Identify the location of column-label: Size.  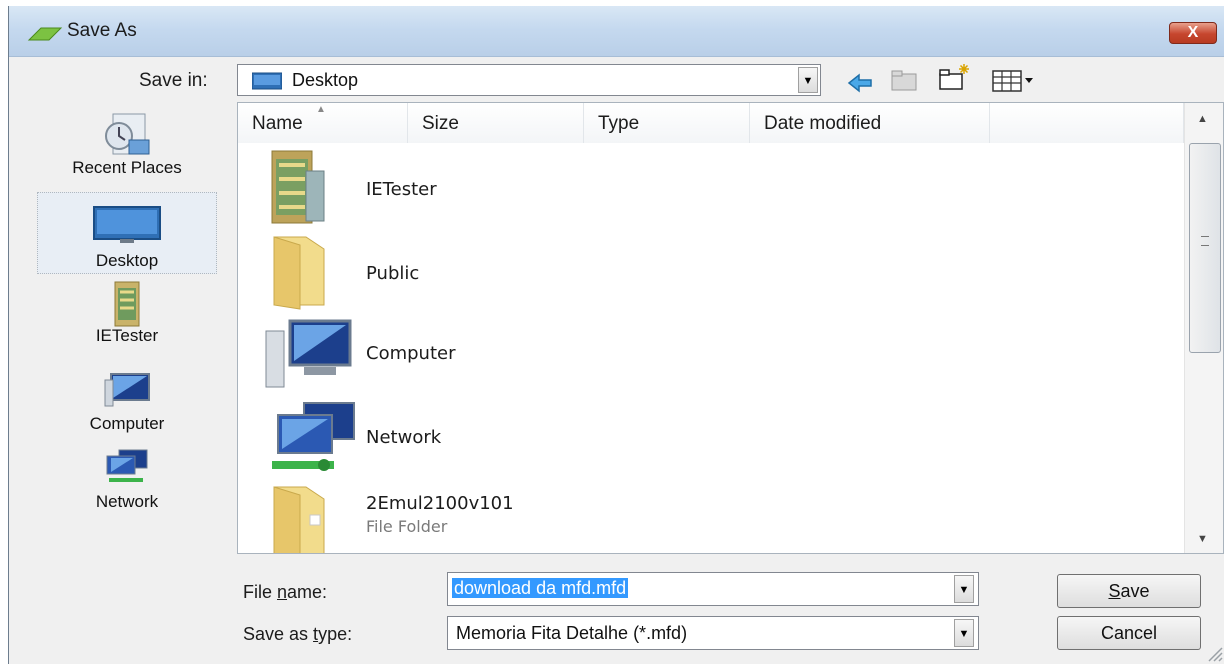
(440, 123).